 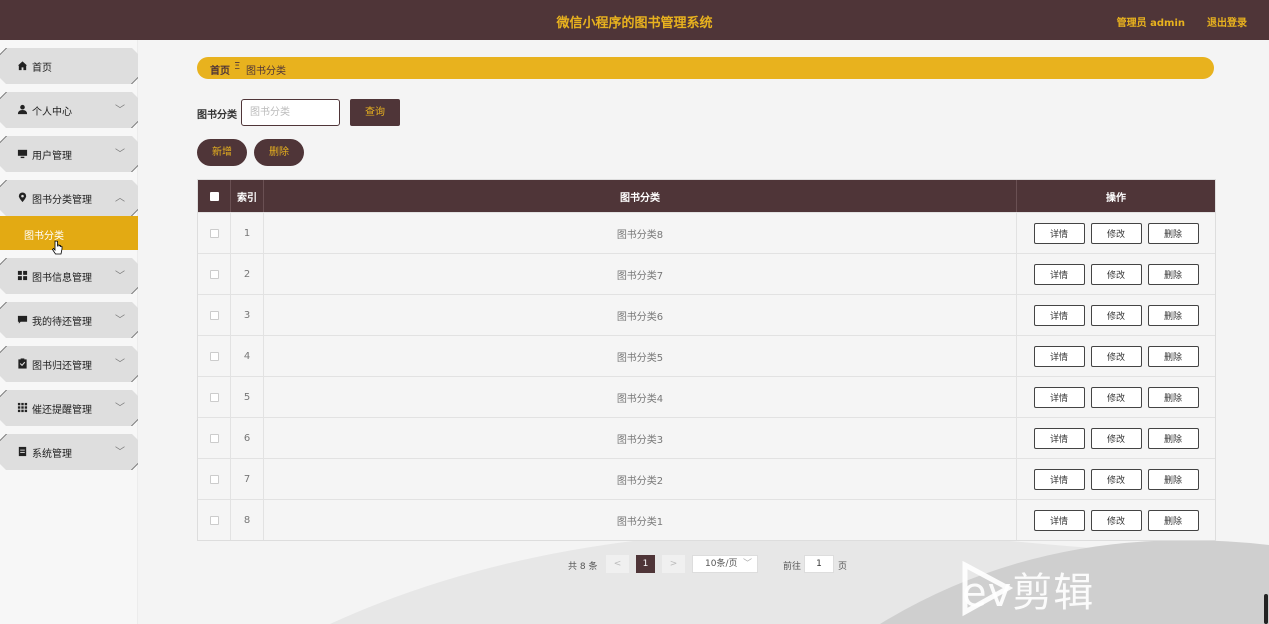 I want to click on sidebar-item-label: 首页, so click(x=42, y=68).